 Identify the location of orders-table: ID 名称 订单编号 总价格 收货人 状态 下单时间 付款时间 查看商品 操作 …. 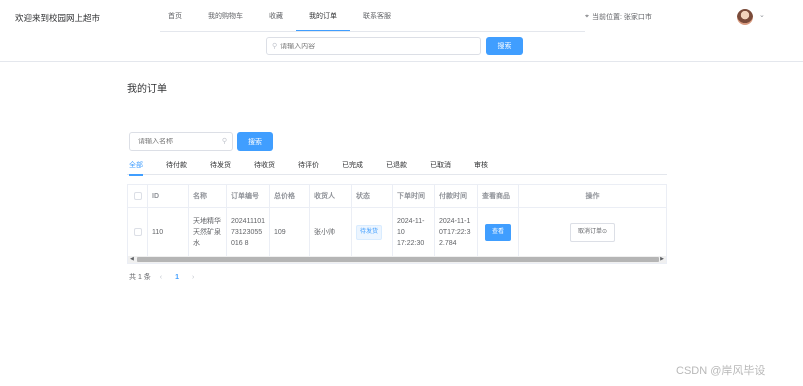
(397, 224).